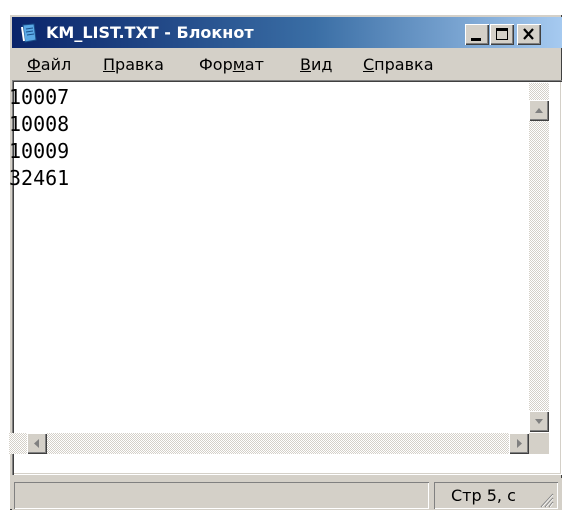  I want to click on vertical-scrollbar, so click(539, 257).